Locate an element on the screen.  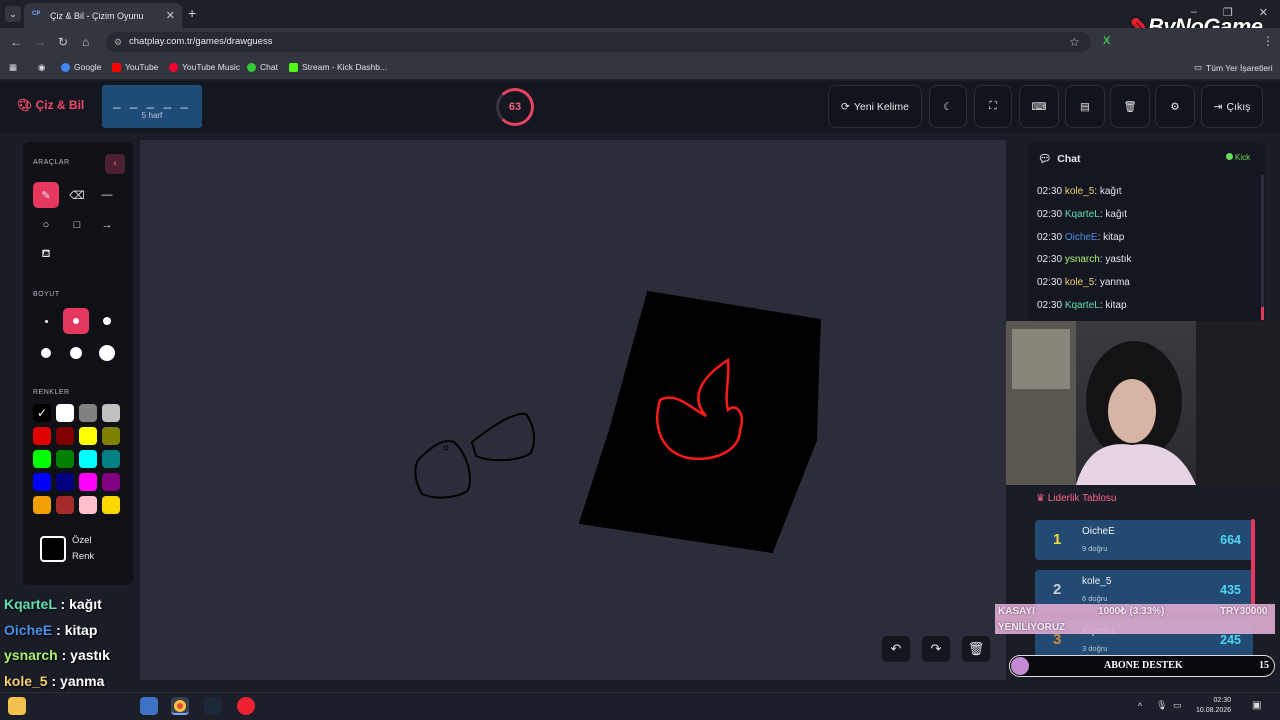
youtube-icon is located at coordinates (116, 67).